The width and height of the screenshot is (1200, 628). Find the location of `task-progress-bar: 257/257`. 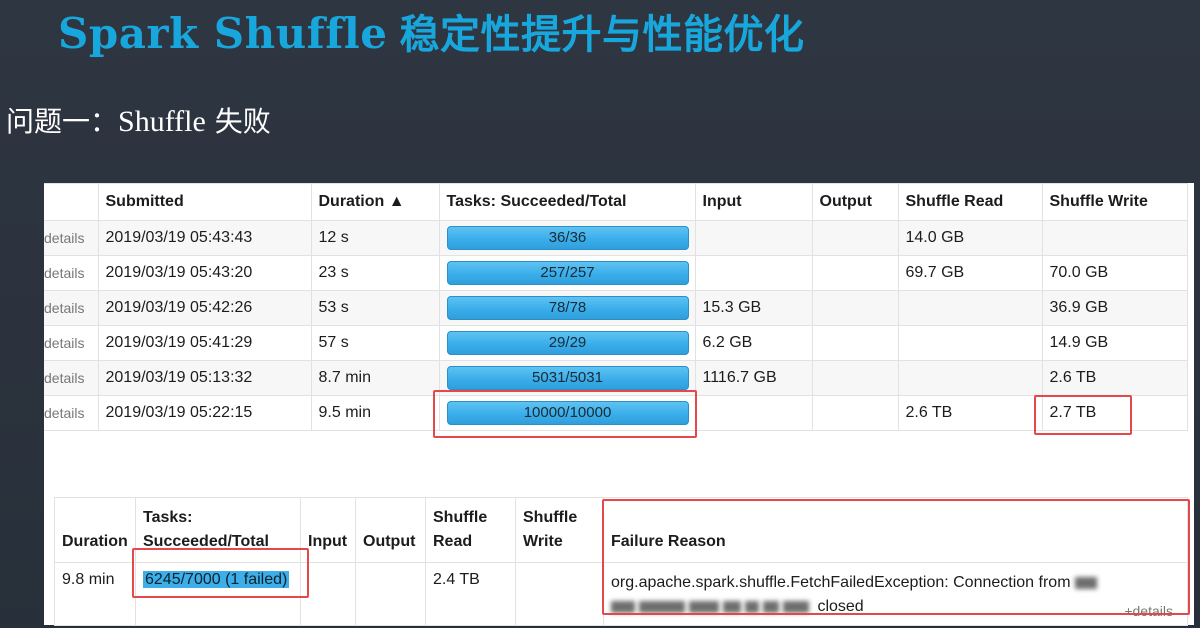

task-progress-bar: 257/257 is located at coordinates (567, 273).